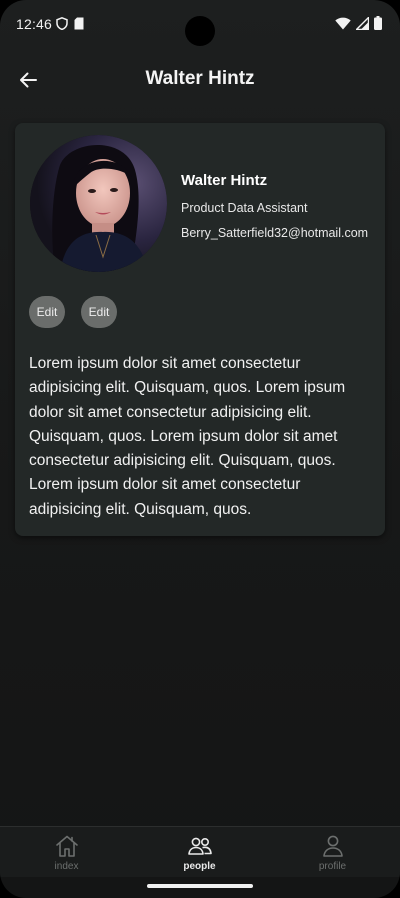 This screenshot has height=898, width=400. Describe the element at coordinates (362, 23) in the screenshot. I see `signal-icon` at that location.